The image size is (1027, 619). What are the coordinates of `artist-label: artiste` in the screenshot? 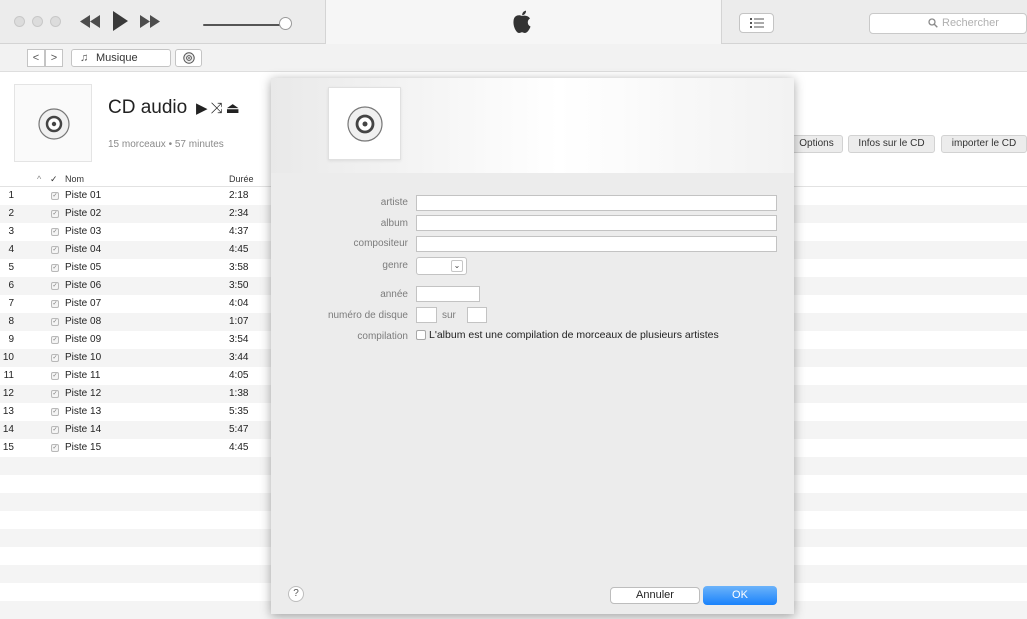 It's located at (394, 202).